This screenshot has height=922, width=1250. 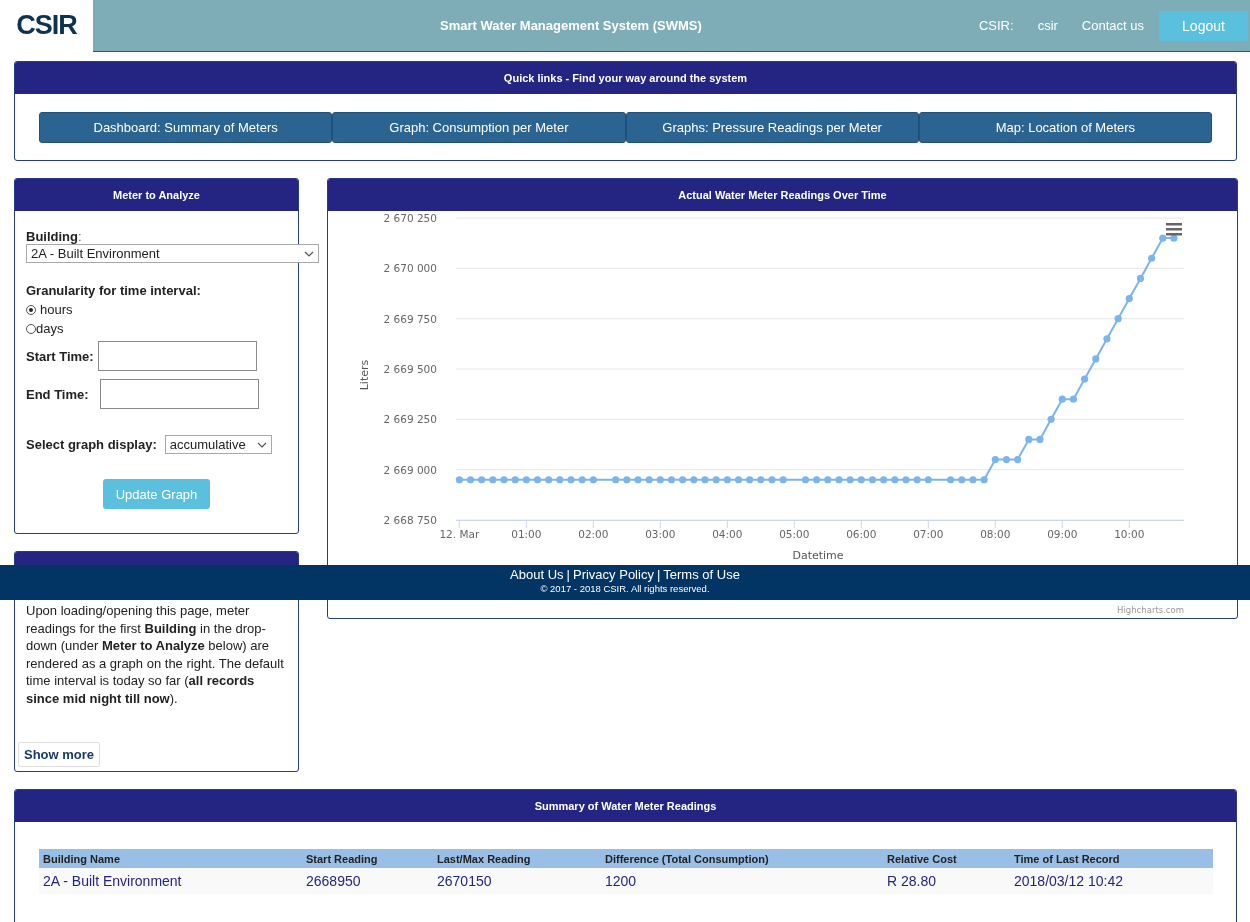 What do you see at coordinates (772, 127) in the screenshot?
I see `quick-link-button: Graphs: Pressure Readings per Meter` at bounding box center [772, 127].